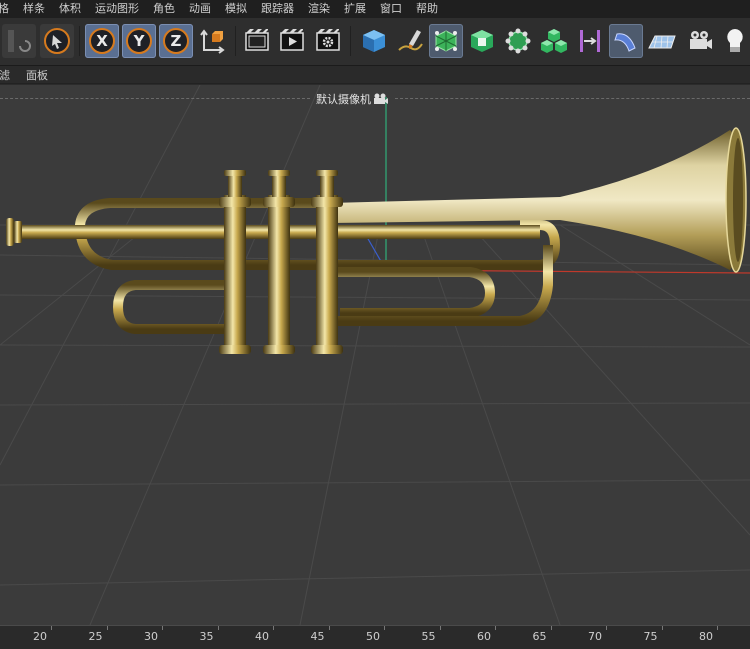  Describe the element at coordinates (595, 636) in the screenshot. I see `timeline-tick-label: 70` at that location.